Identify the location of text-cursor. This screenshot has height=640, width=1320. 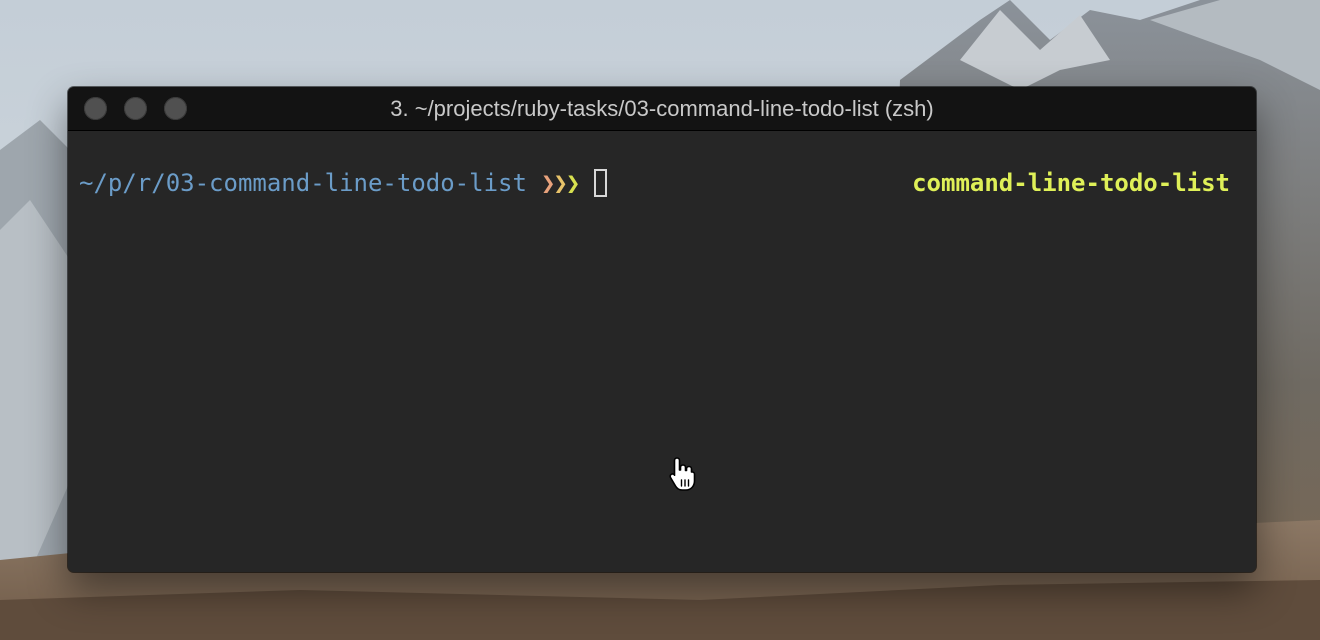
(601, 183).